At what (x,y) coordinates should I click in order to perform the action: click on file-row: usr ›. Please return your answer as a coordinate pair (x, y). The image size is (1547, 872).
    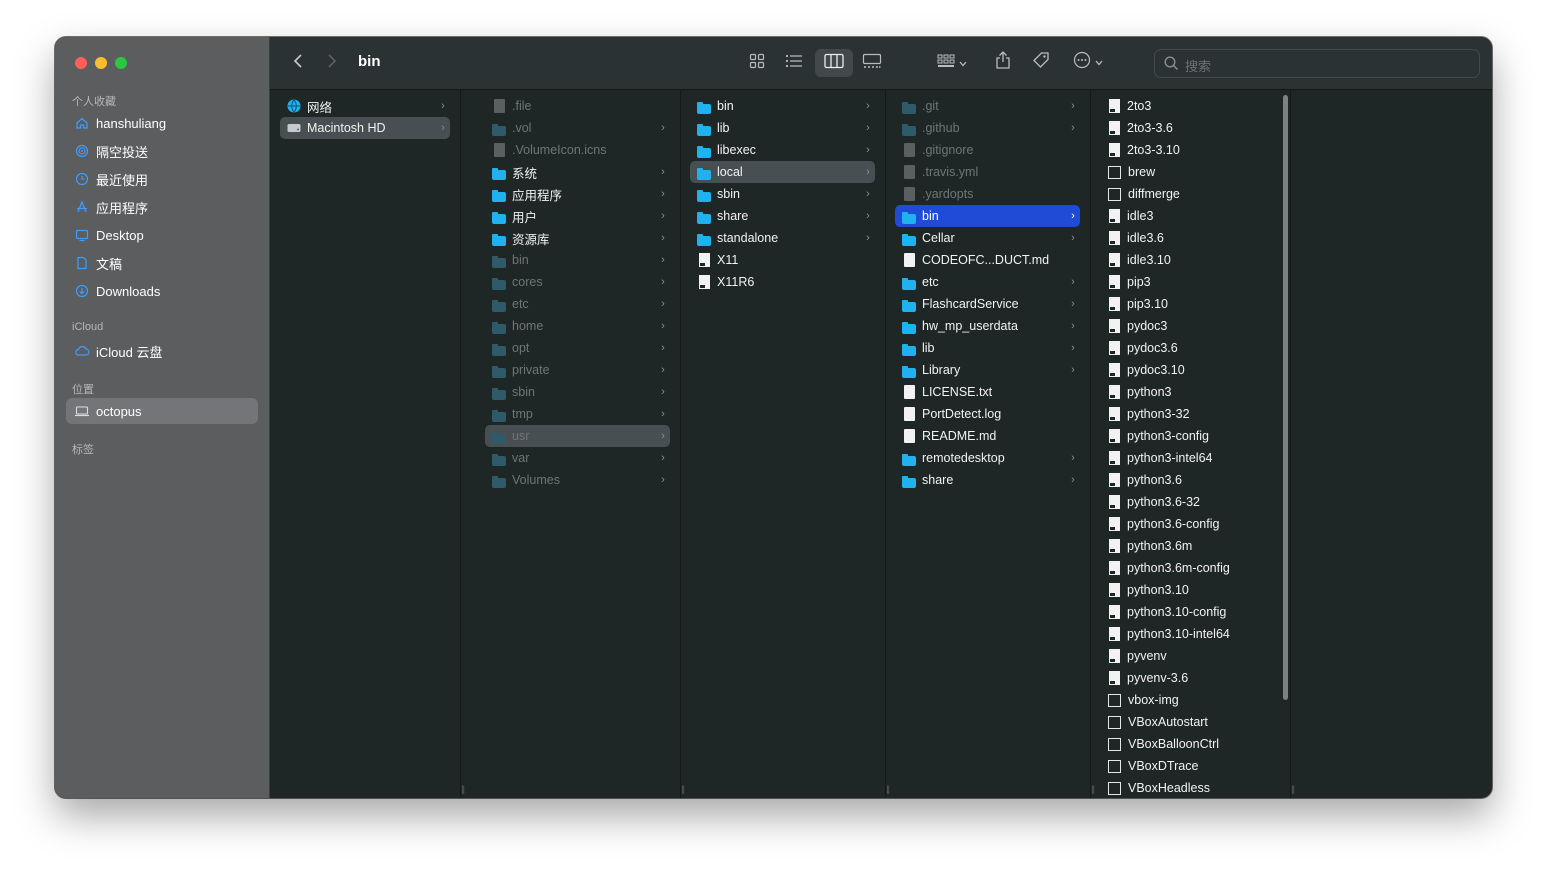
    Looking at the image, I should click on (577, 436).